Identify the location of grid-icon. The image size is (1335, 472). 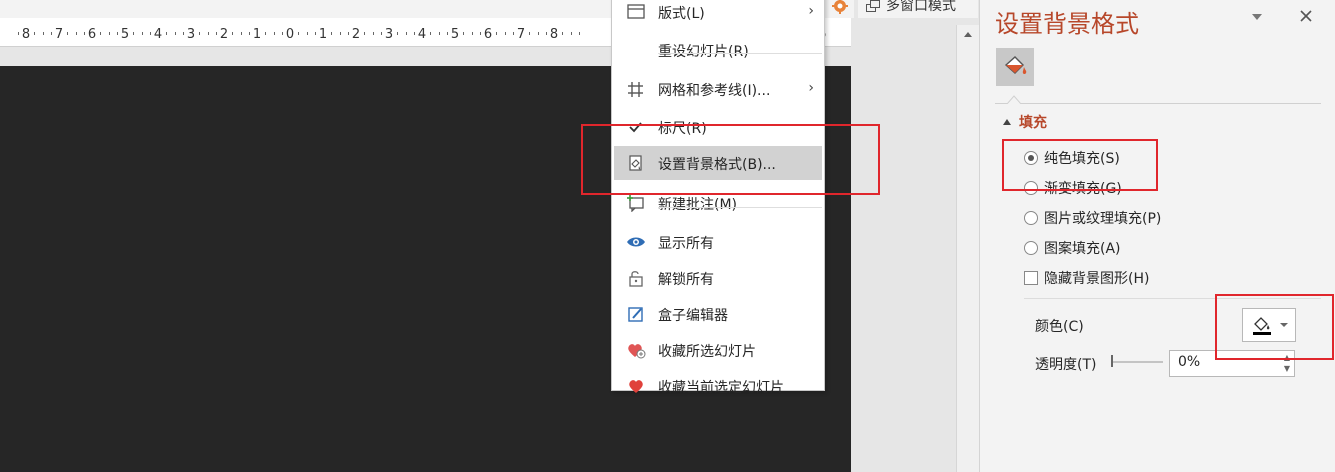
(635, 89).